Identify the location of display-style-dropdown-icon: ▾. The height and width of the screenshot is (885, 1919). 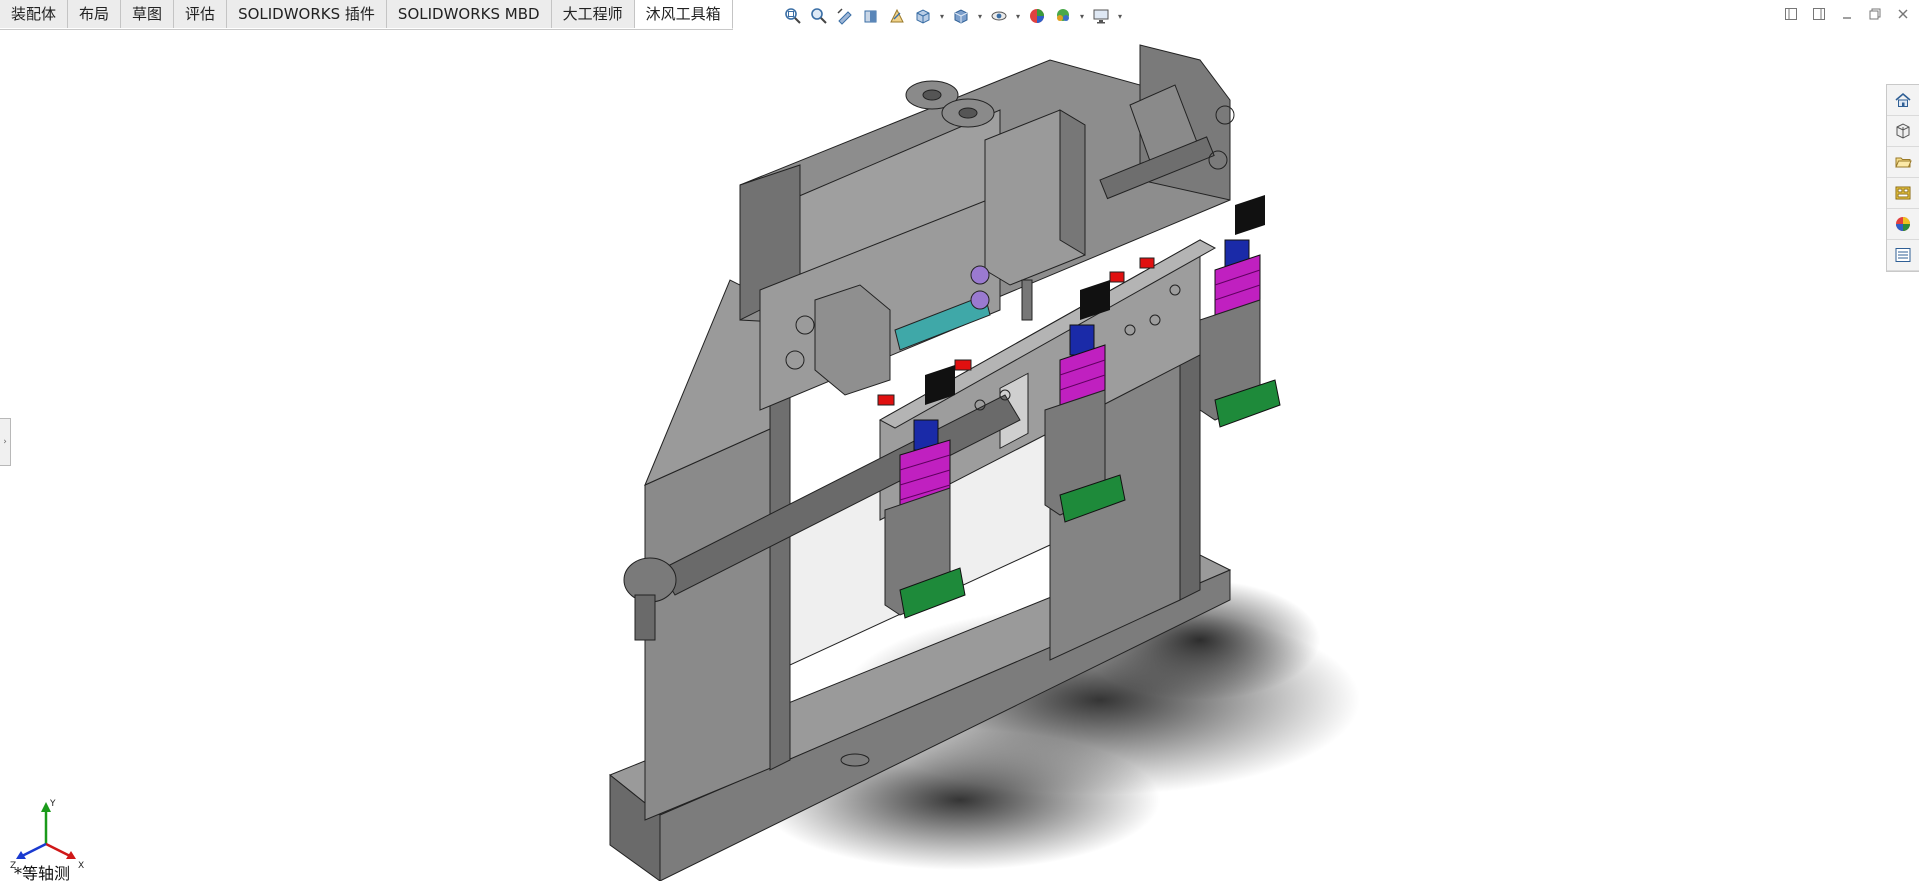
(980, 16).